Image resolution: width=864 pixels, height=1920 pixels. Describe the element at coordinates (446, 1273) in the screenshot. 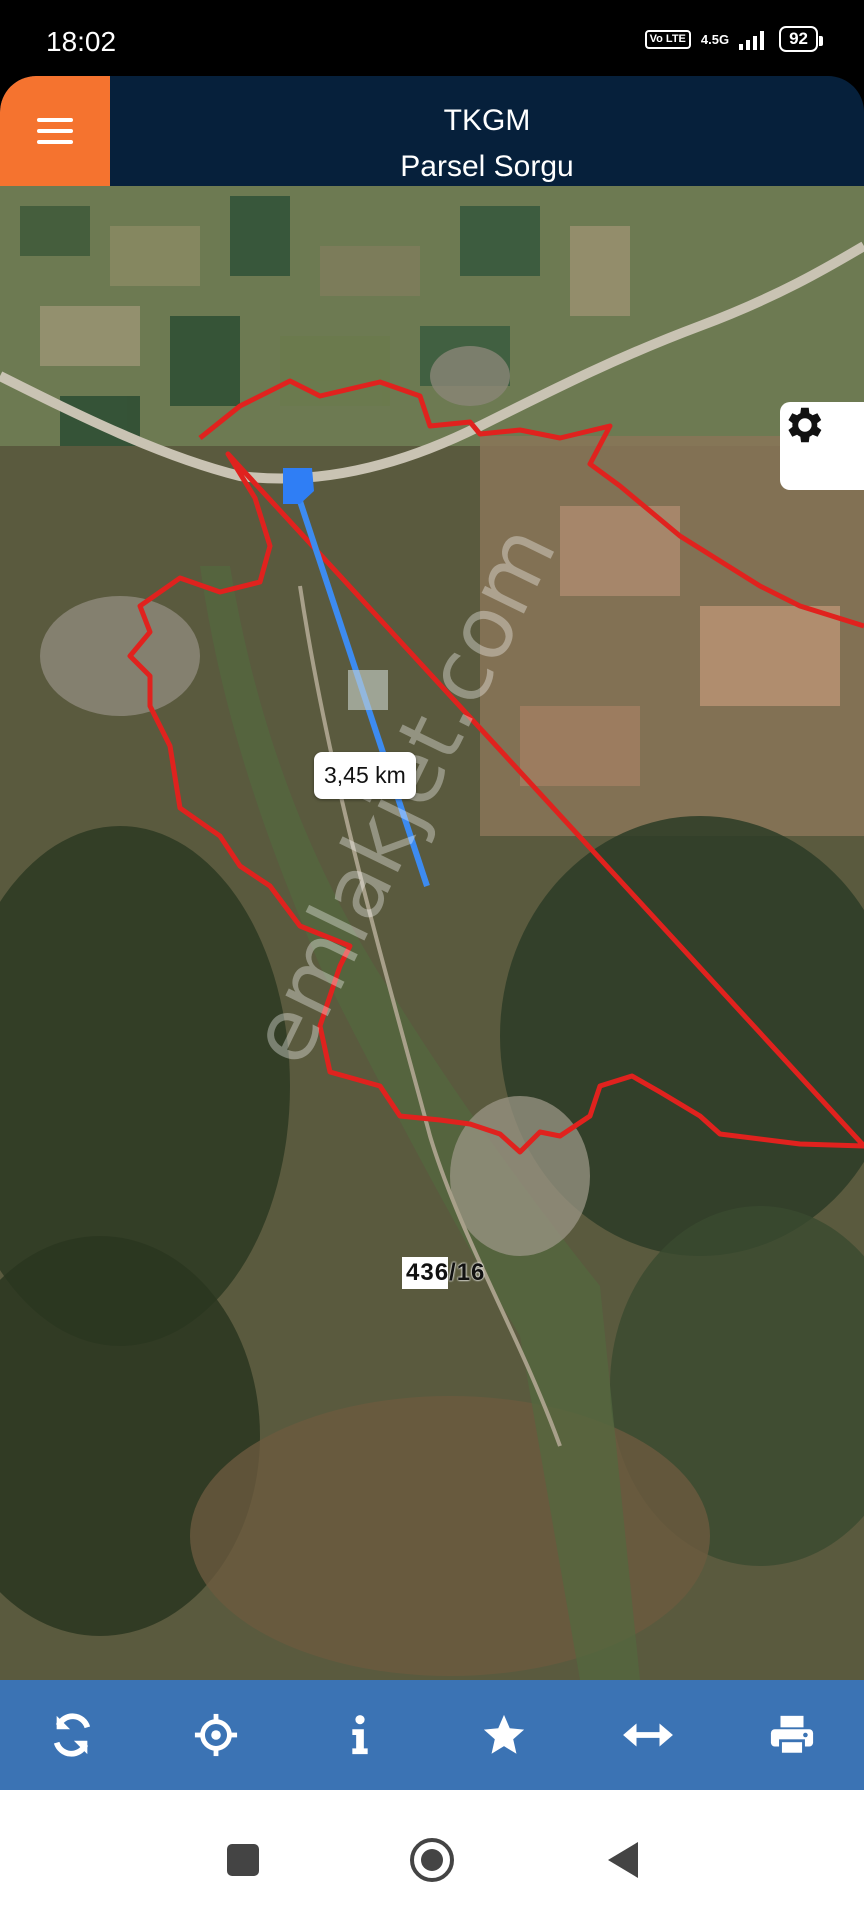

I see `parcel-label: 436/16` at that location.